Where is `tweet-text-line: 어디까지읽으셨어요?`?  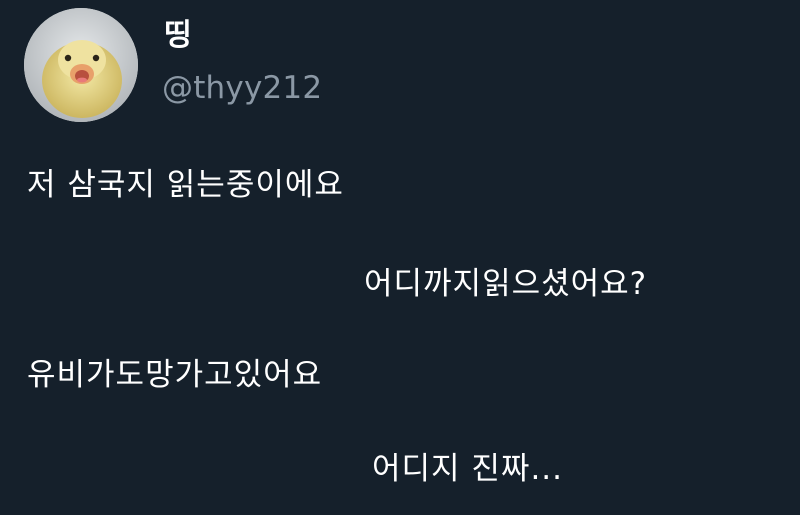
tweet-text-line: 어디까지읽으셨어요? is located at coordinates (506, 284).